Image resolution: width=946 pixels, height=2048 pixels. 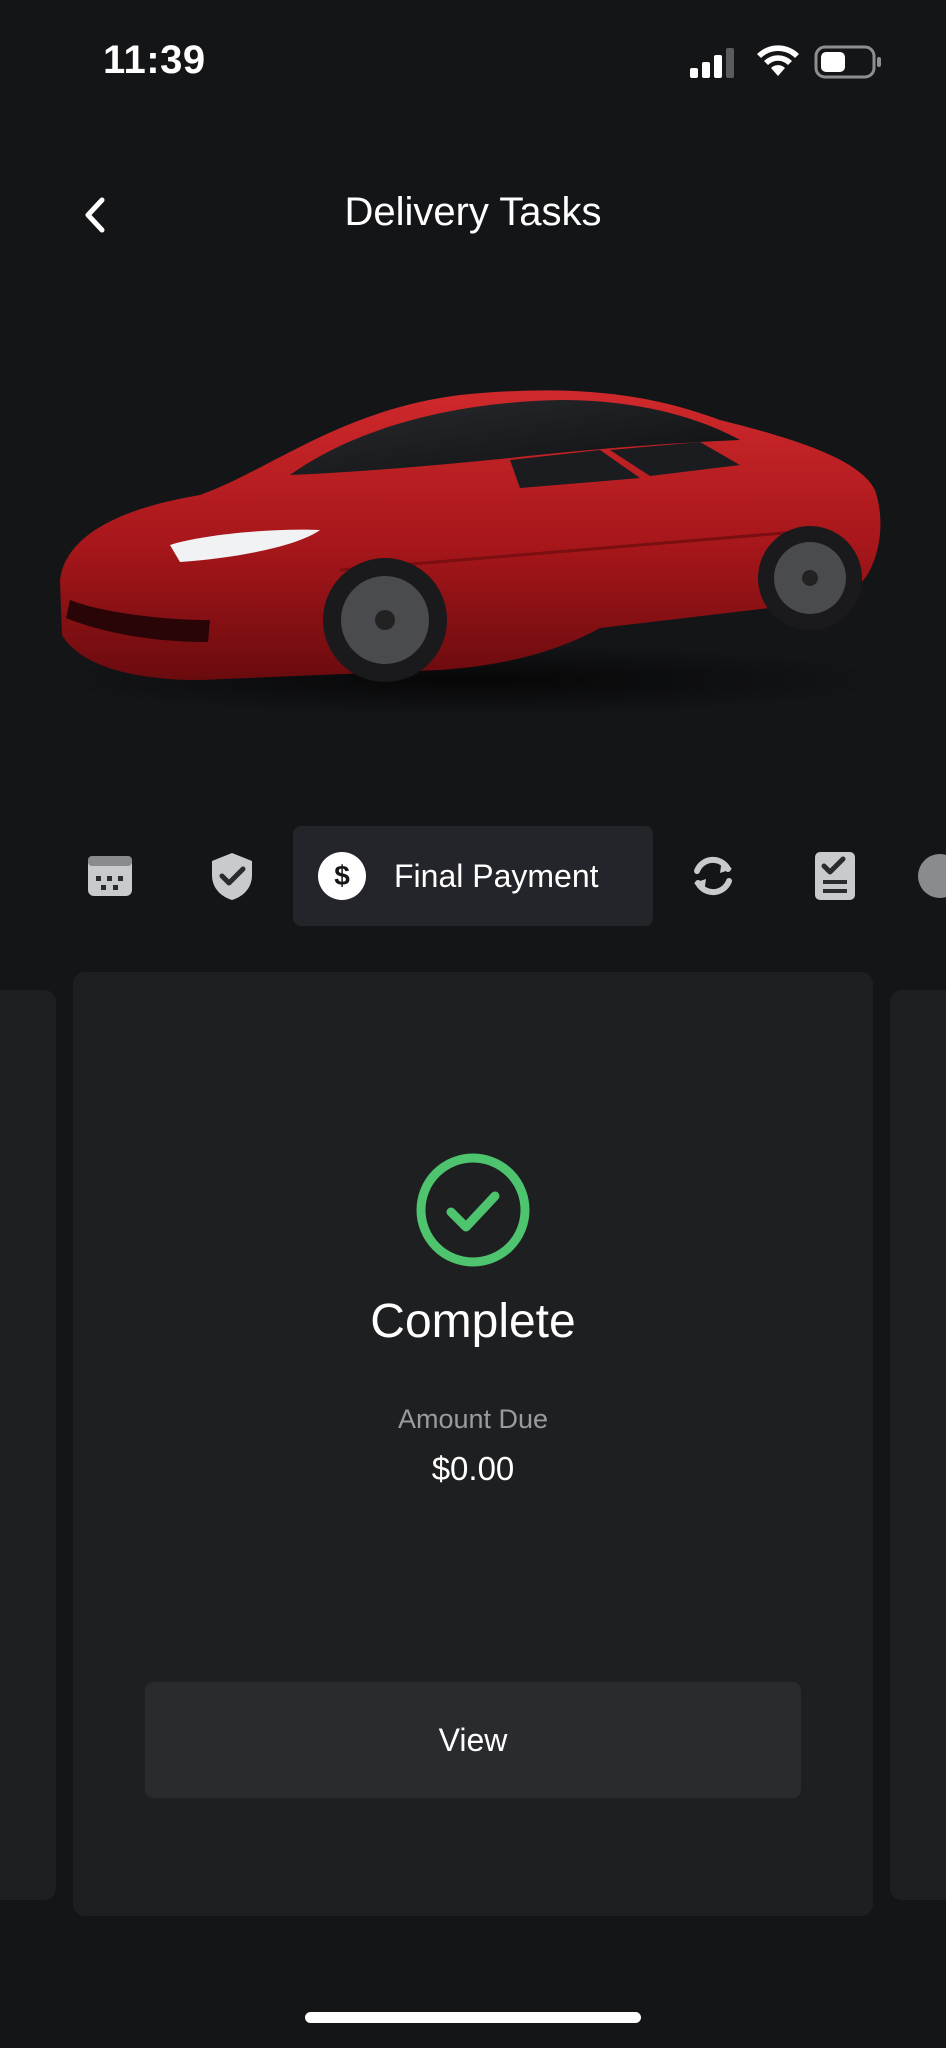 I want to click on checklist-icon, so click(x=835, y=876).